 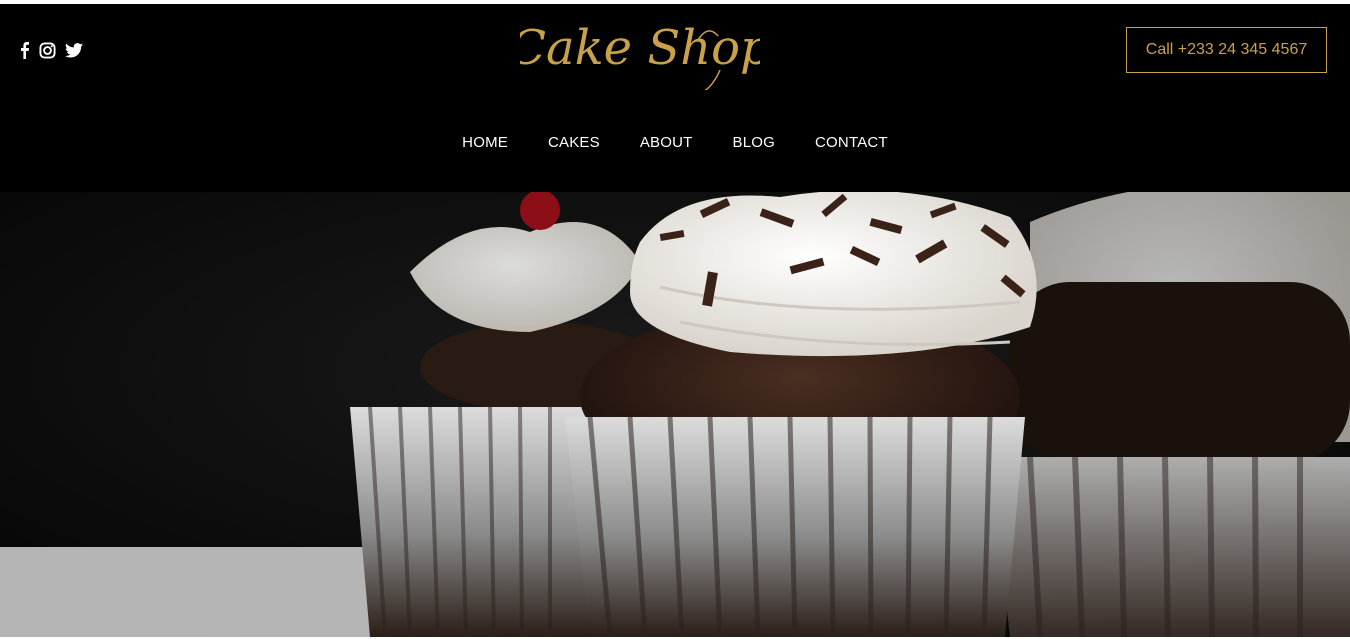 What do you see at coordinates (754, 142) in the screenshot?
I see `nav-item-blog: BLOG` at bounding box center [754, 142].